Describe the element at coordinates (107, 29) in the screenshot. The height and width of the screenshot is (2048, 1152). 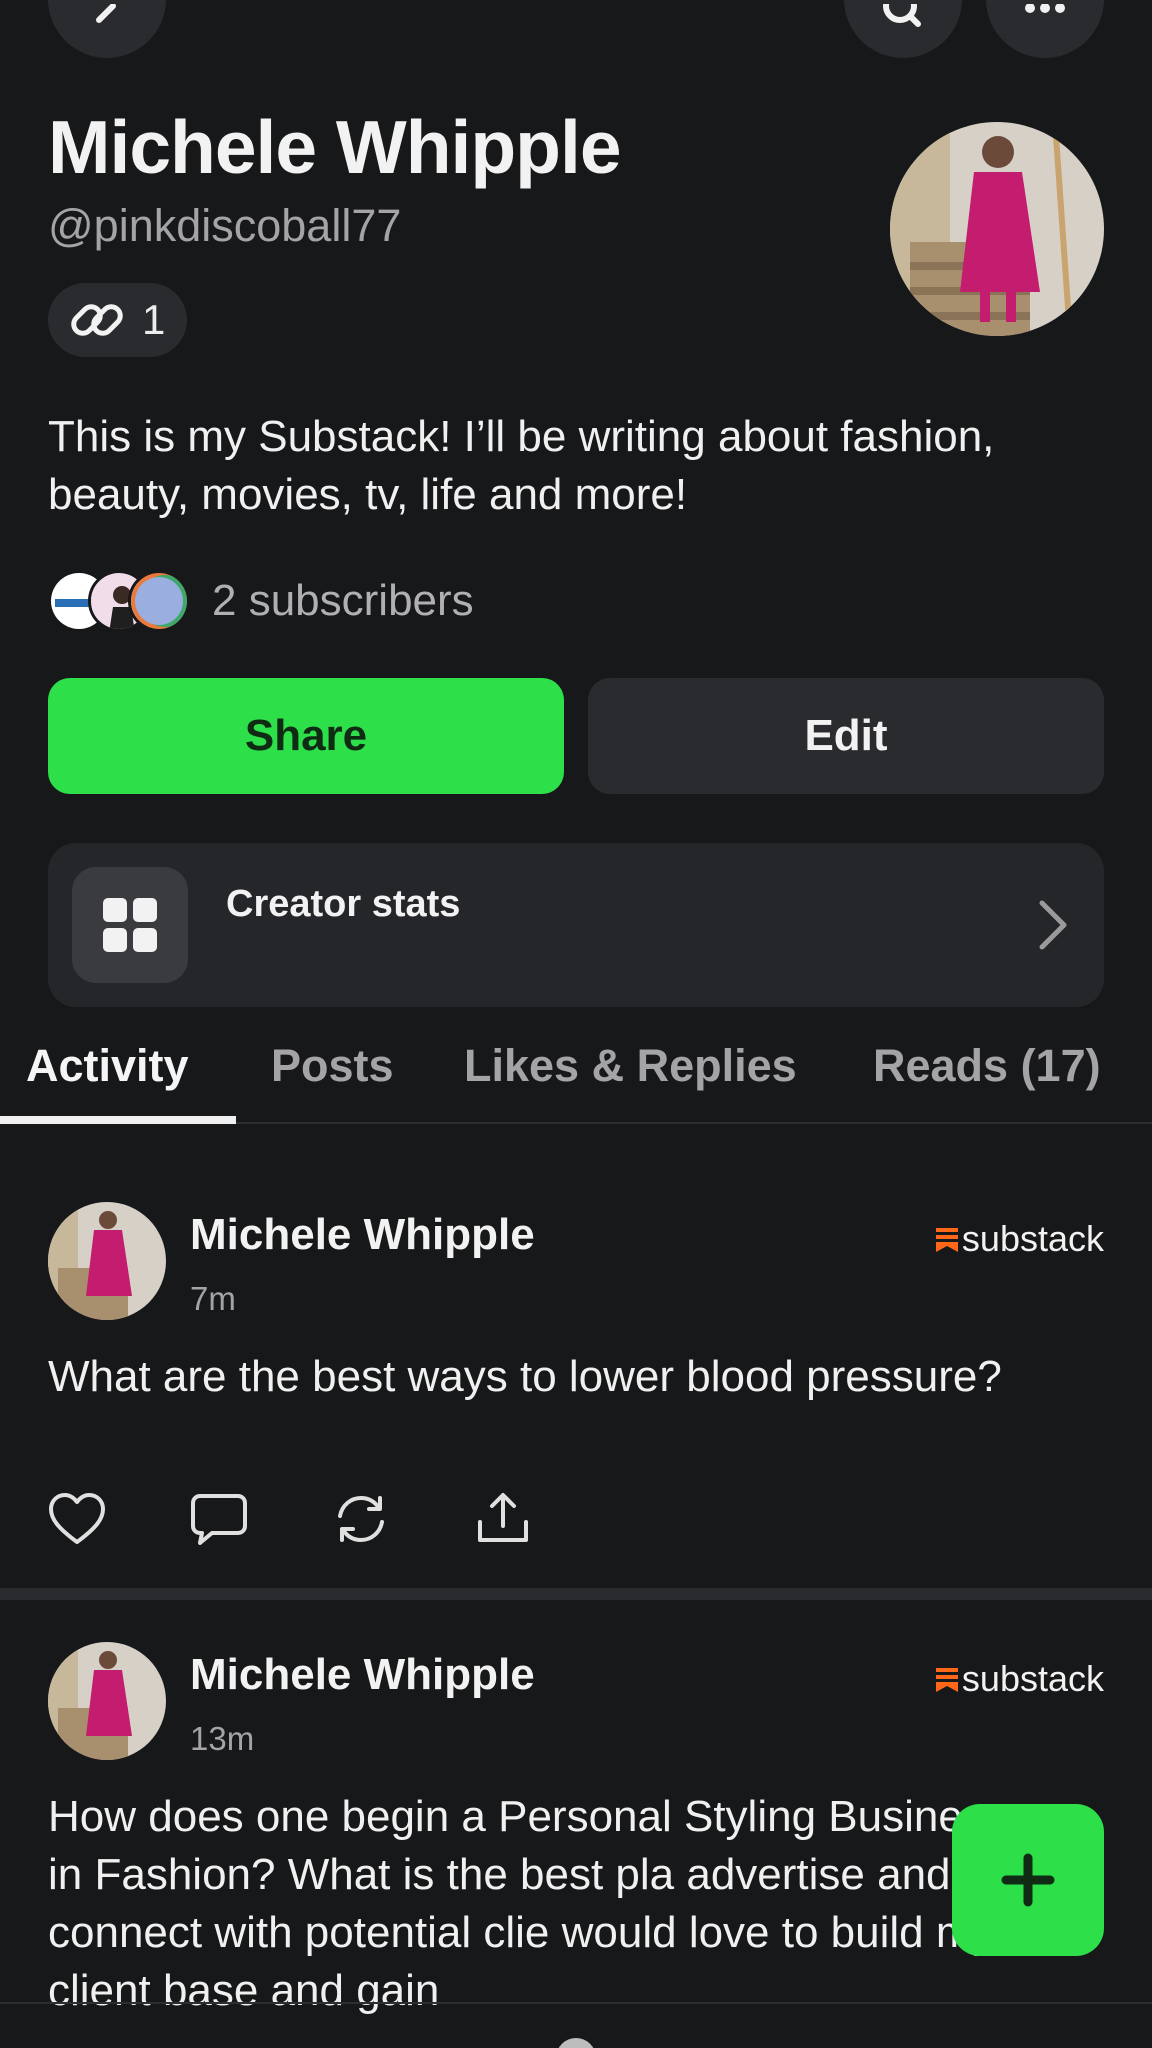
I see `back-button` at that location.